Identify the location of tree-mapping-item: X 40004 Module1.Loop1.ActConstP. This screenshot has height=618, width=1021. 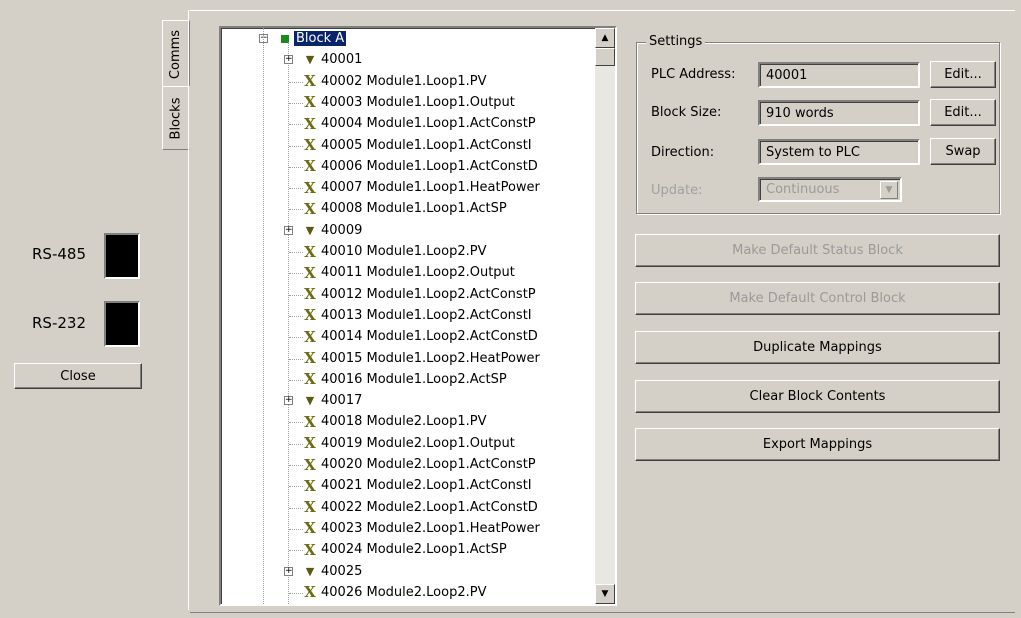
(419, 123).